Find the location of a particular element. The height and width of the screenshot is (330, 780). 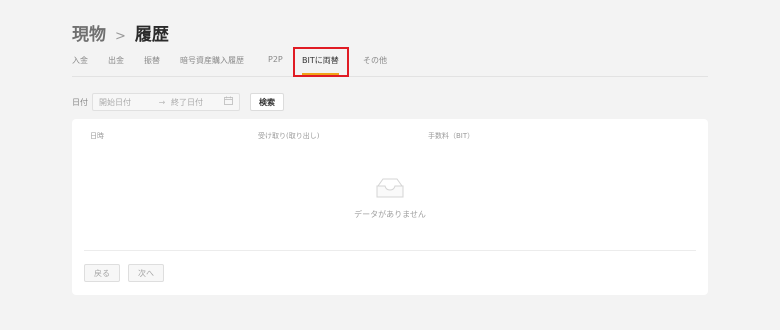

history-tabs: 入金 出金 振替 暗号資産購入履歴 P2P BITに両替 その他 is located at coordinates (390, 64).